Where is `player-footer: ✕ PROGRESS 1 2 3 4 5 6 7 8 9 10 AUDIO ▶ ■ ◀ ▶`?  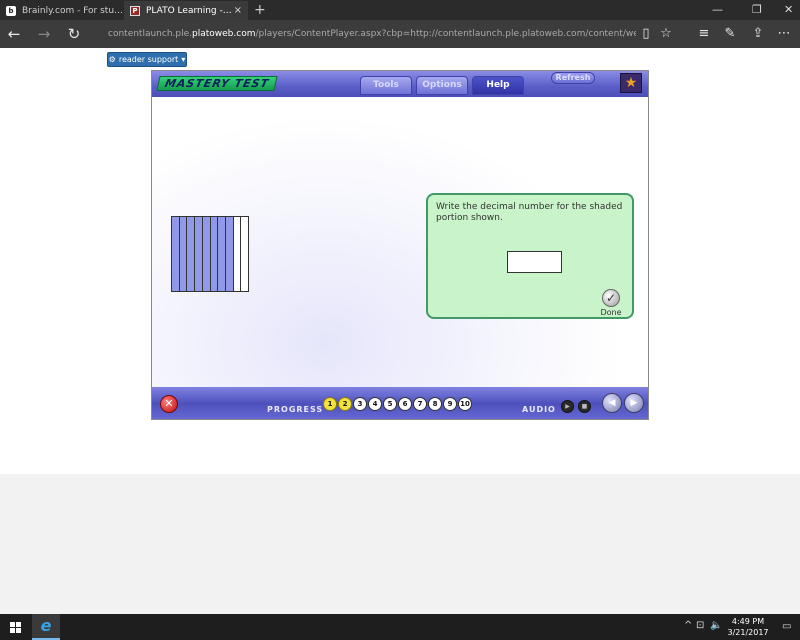 player-footer: ✕ PROGRESS 1 2 3 4 5 6 7 8 9 10 AUDIO ▶ ■ ◀ ▶ is located at coordinates (400, 403).